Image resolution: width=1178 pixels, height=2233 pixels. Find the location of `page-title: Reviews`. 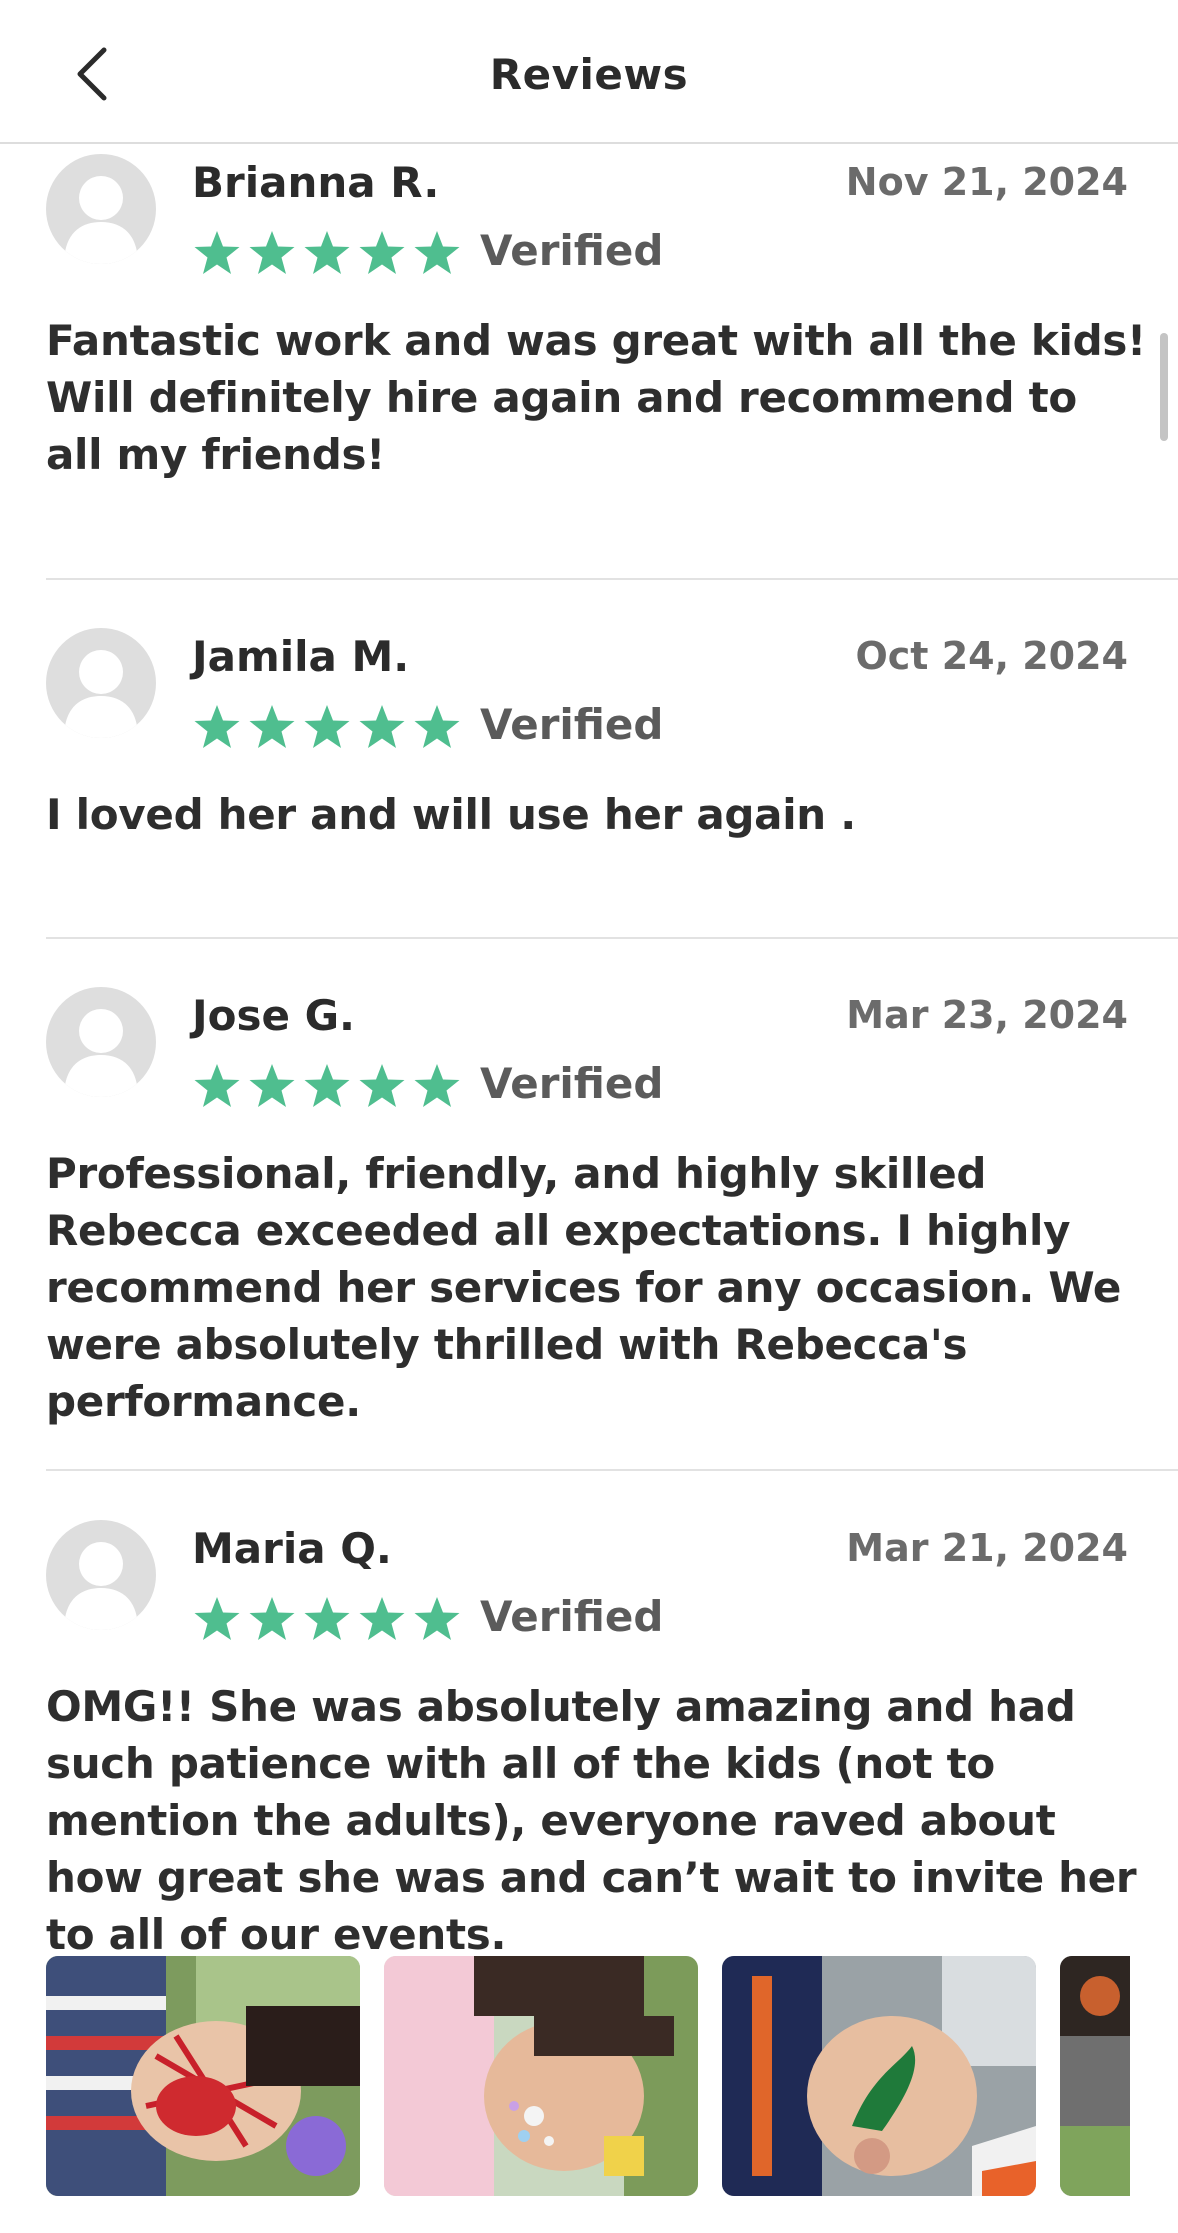

page-title: Reviews is located at coordinates (589, 74).